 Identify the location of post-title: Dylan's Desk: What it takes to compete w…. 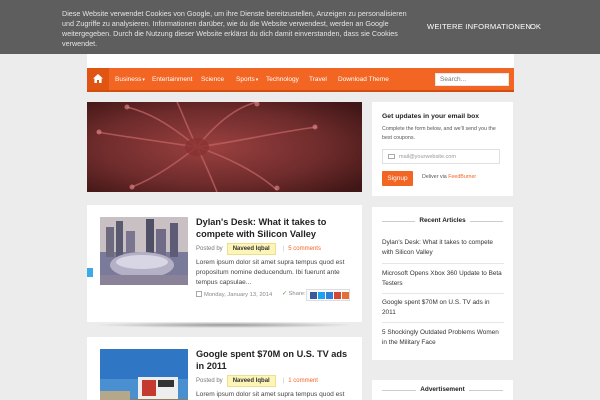
(273, 228).